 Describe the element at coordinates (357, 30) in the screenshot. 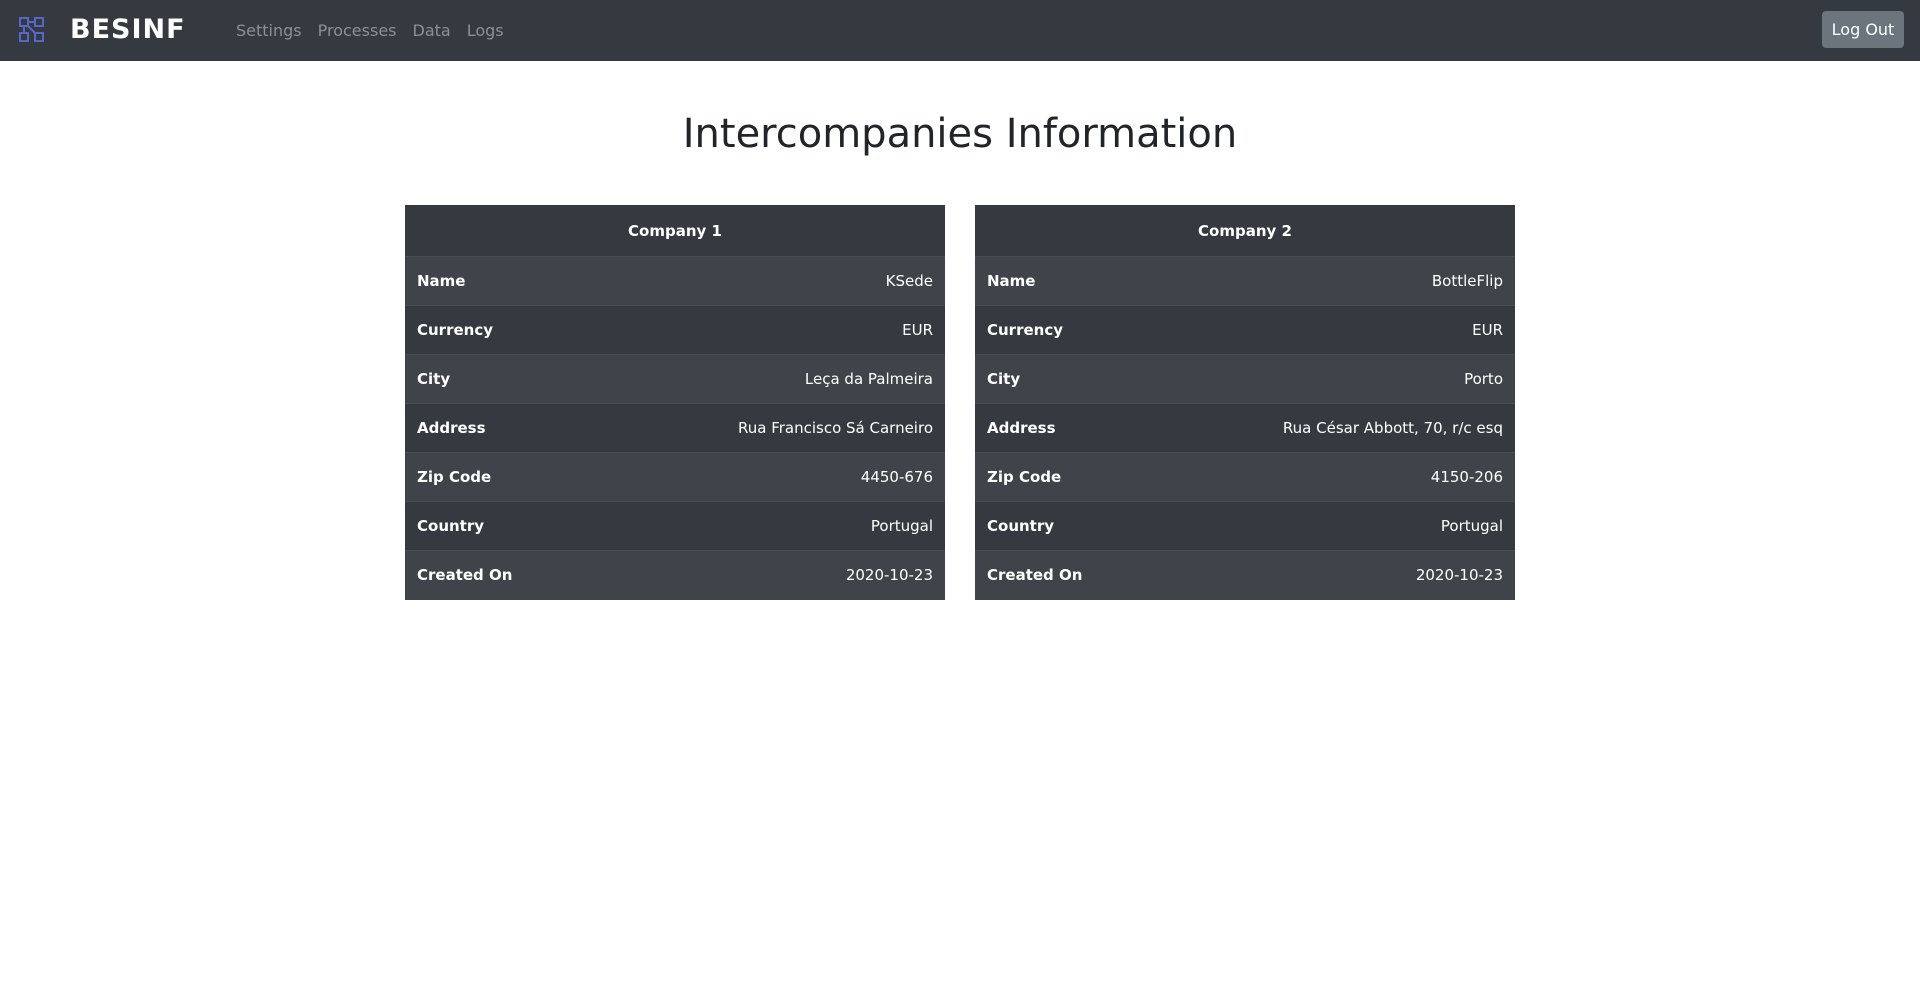

I see `nav-link-processes: Processes` at that location.